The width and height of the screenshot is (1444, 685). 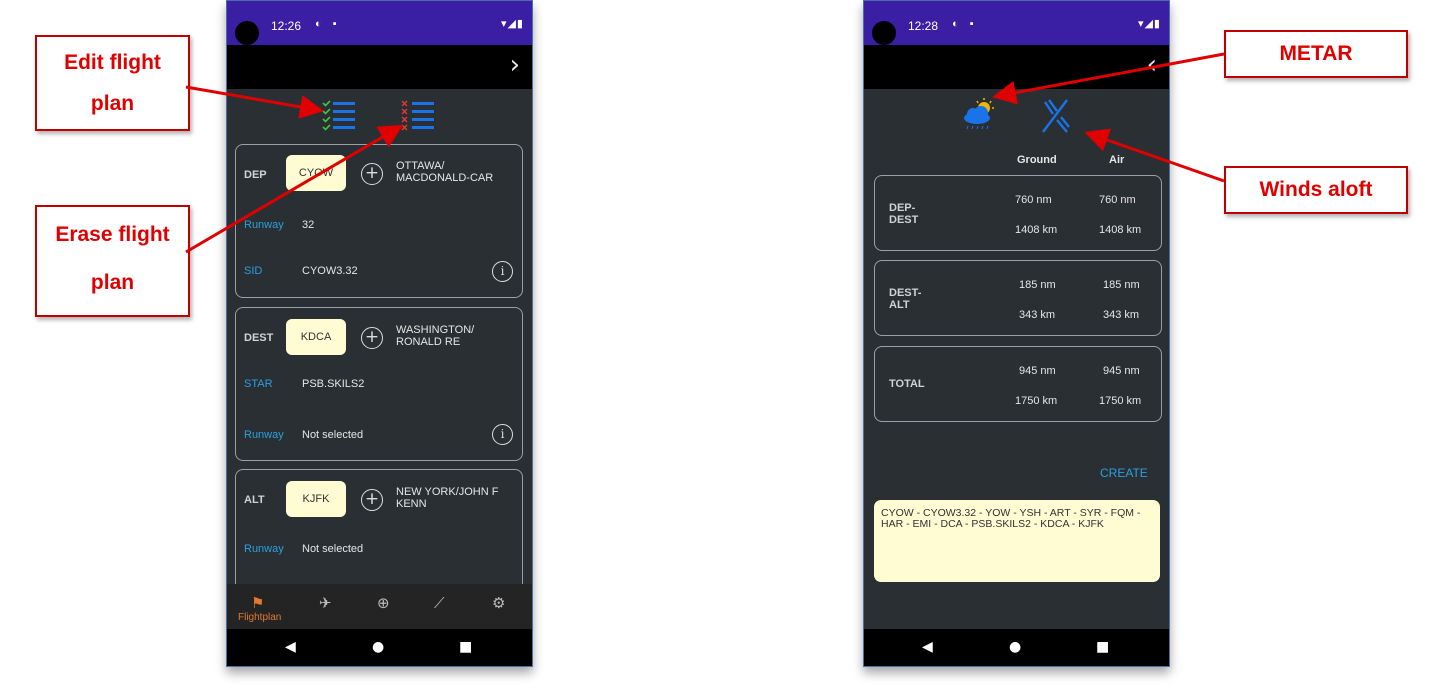 I want to click on dep-dest-label-line1: DEP-, so click(x=902, y=208).